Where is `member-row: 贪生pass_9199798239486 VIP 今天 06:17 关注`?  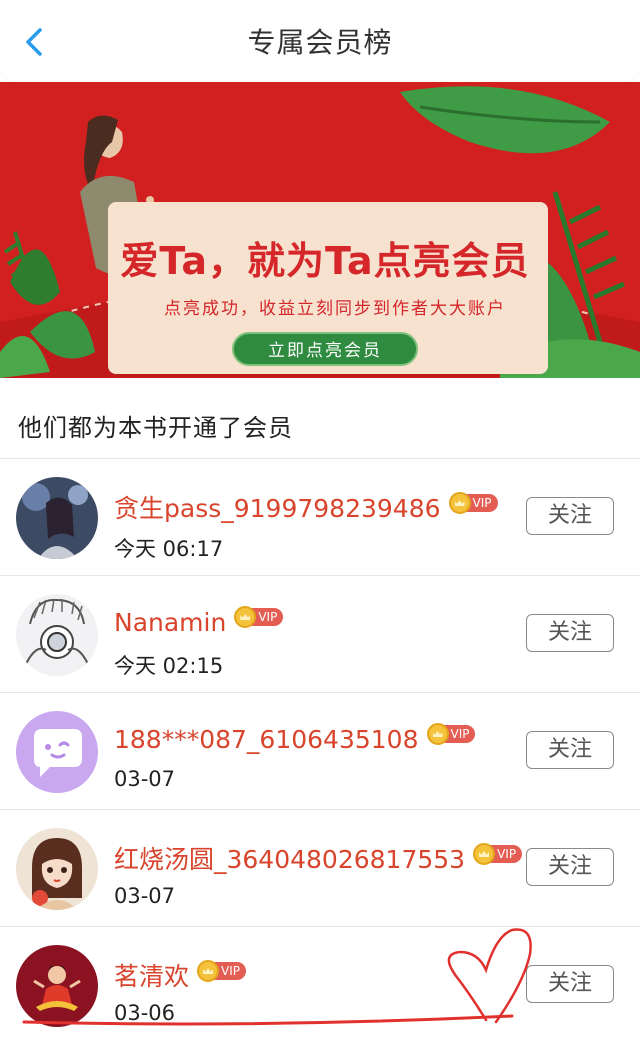 member-row: 贪生pass_9199798239486 VIP 今天 06:17 关注 is located at coordinates (320, 517).